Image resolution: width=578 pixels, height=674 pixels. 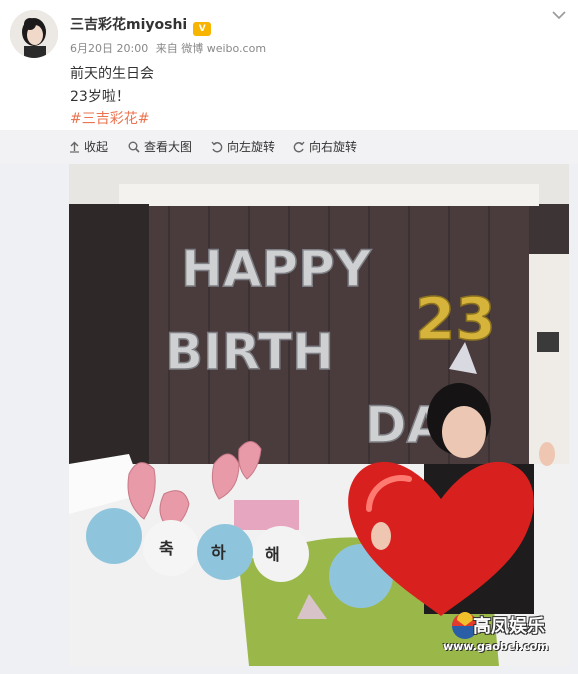 I want to click on post-text-line-2: 23岁啦！, so click(x=100, y=97).